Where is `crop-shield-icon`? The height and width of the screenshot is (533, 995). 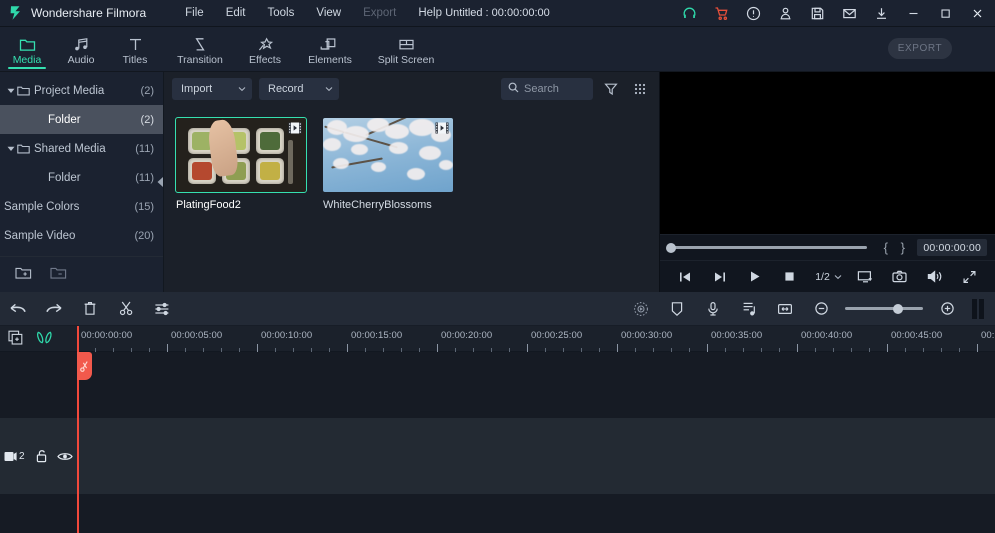 crop-shield-icon is located at coordinates (677, 309).